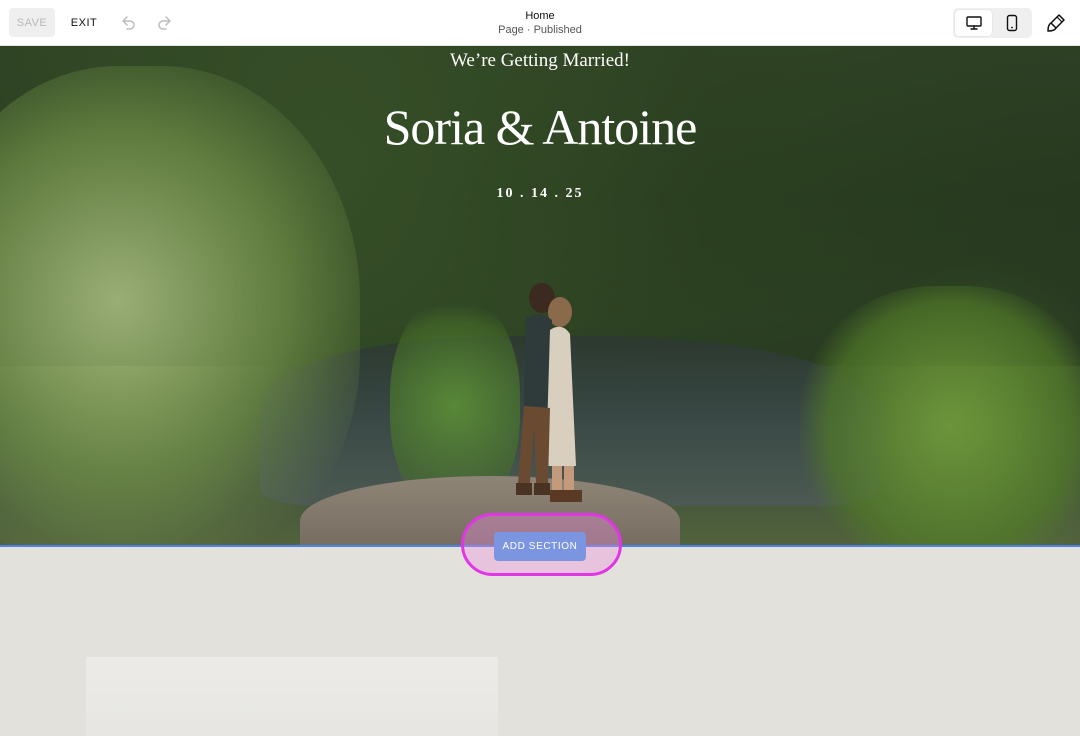 This screenshot has width=1080, height=736. I want to click on desktop-icon, so click(973, 23).